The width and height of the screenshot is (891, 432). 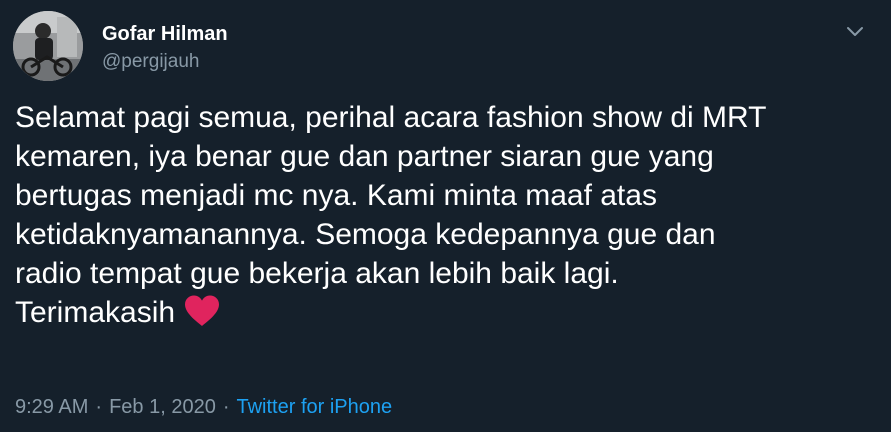 What do you see at coordinates (165, 34) in the screenshot?
I see `display-name: Gofar Hilman` at bounding box center [165, 34].